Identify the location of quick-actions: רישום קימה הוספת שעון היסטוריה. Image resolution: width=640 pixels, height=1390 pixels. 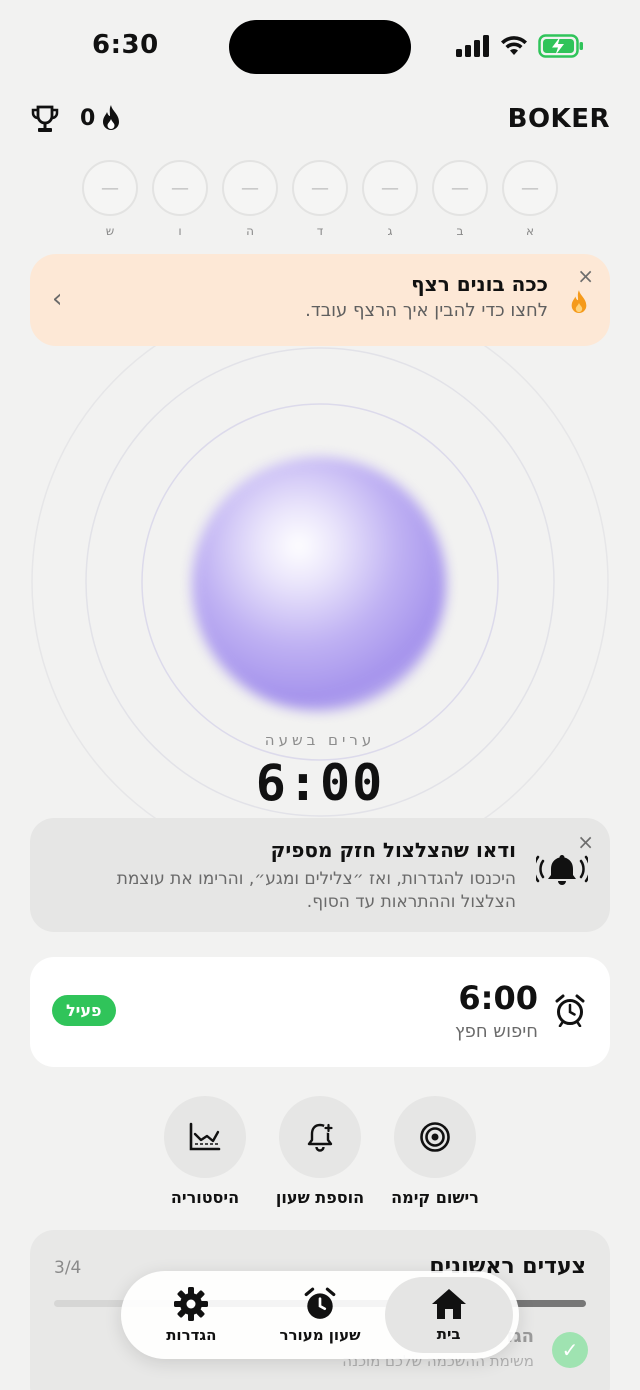
(320, 1156).